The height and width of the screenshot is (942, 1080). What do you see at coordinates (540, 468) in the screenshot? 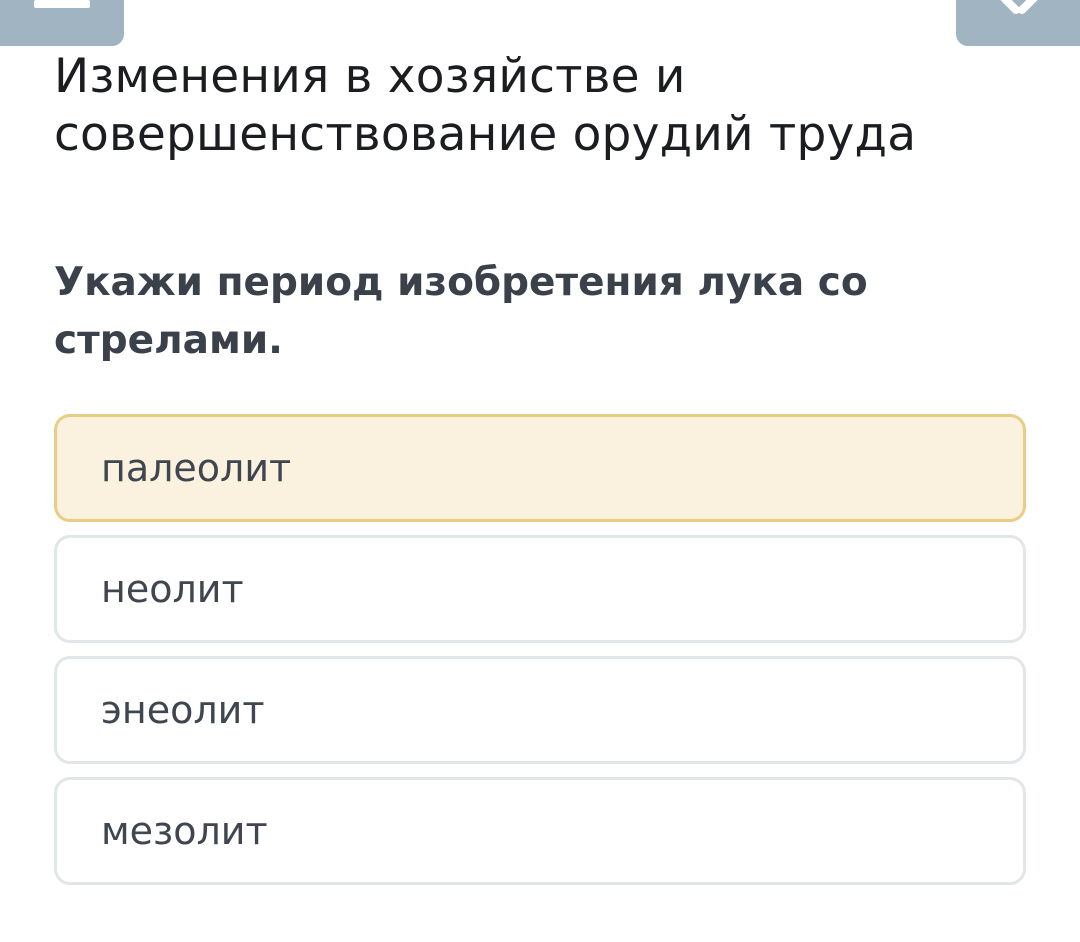
I see `answer-option: палеолит` at bounding box center [540, 468].